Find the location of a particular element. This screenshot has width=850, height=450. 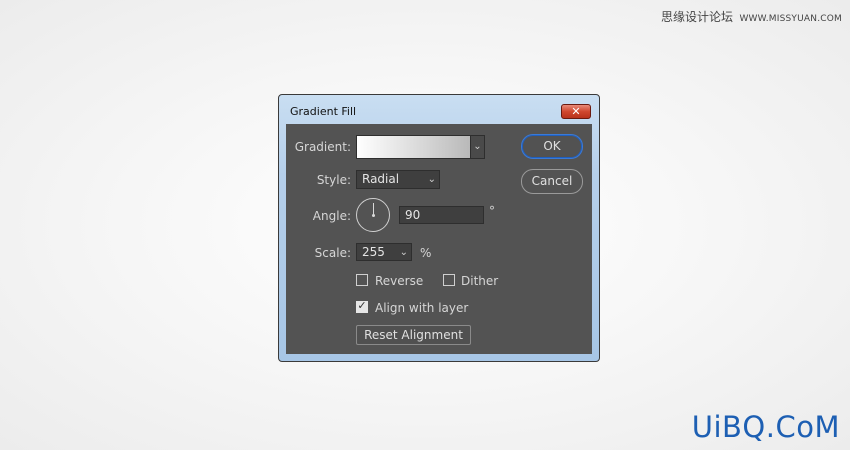

watermark-url-text: WWW.MISSYUAN.COM is located at coordinates (790, 19).